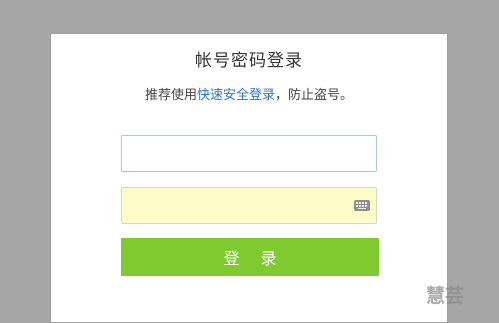 The height and width of the screenshot is (323, 499). I want to click on panel-title: 帐号密码登录, so click(249, 61).